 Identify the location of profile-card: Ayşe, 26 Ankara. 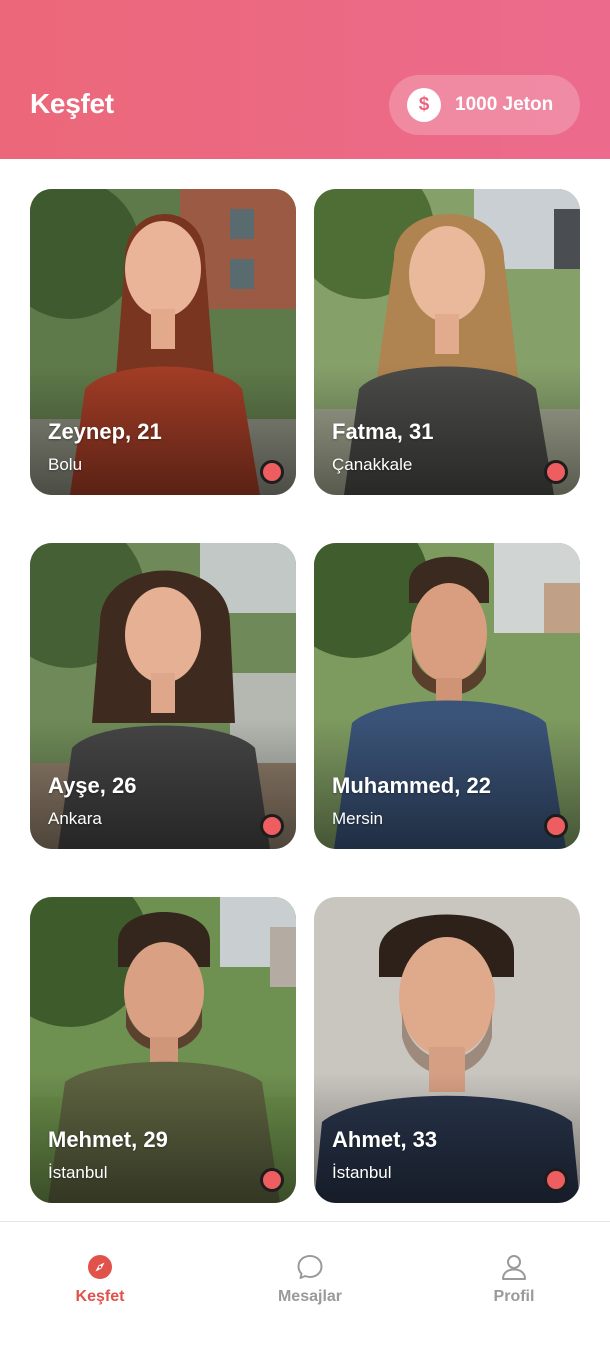
(163, 696).